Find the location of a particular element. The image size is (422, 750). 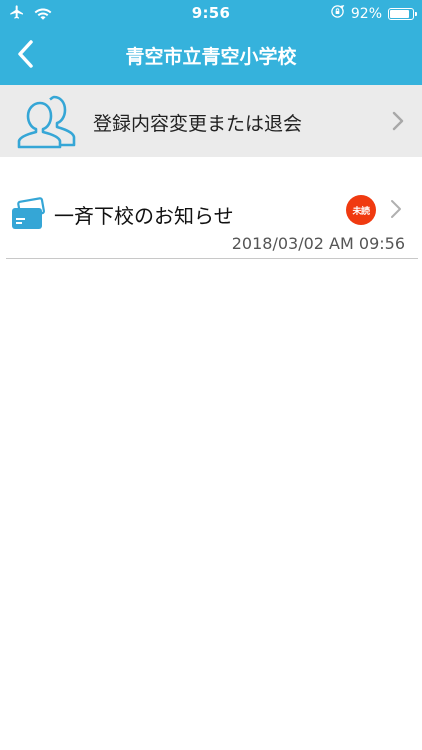

status-right: 92% is located at coordinates (373, 13).